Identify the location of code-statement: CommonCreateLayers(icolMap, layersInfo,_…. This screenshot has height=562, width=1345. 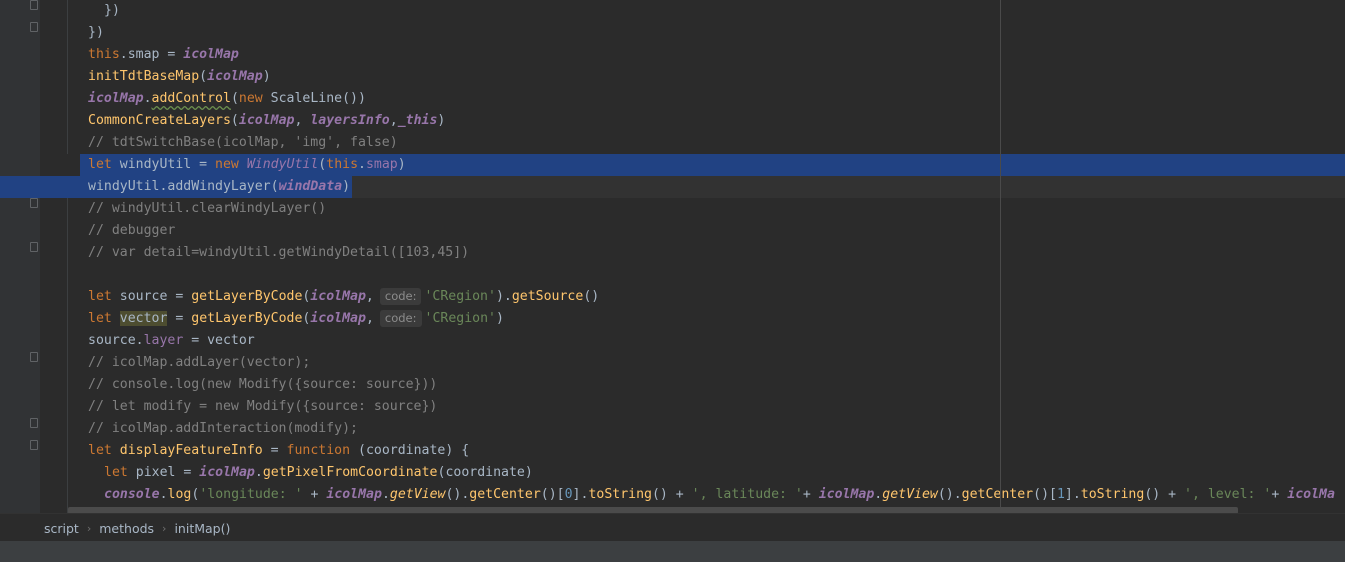
(266, 121).